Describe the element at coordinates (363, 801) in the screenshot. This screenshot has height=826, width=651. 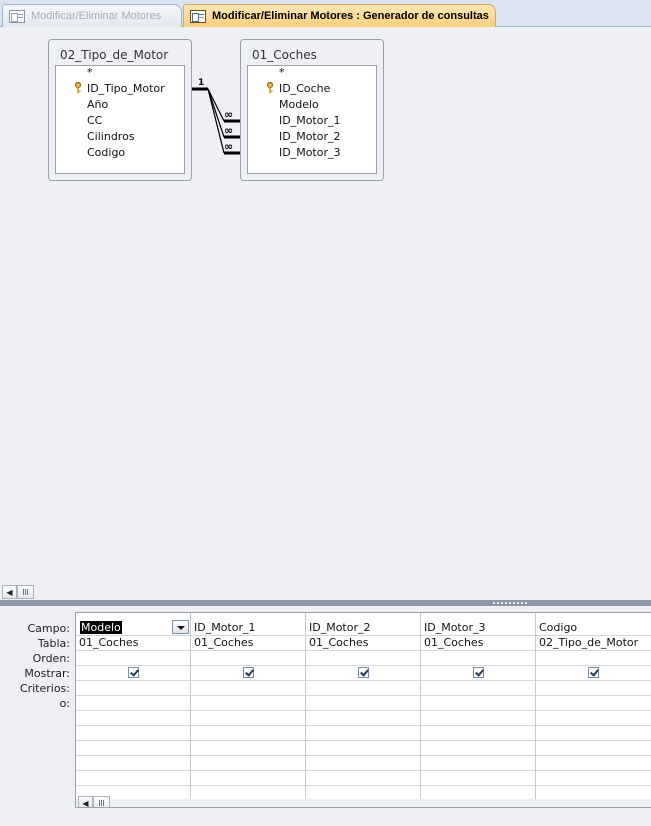
I see `grid-scrollbar: ◀` at that location.